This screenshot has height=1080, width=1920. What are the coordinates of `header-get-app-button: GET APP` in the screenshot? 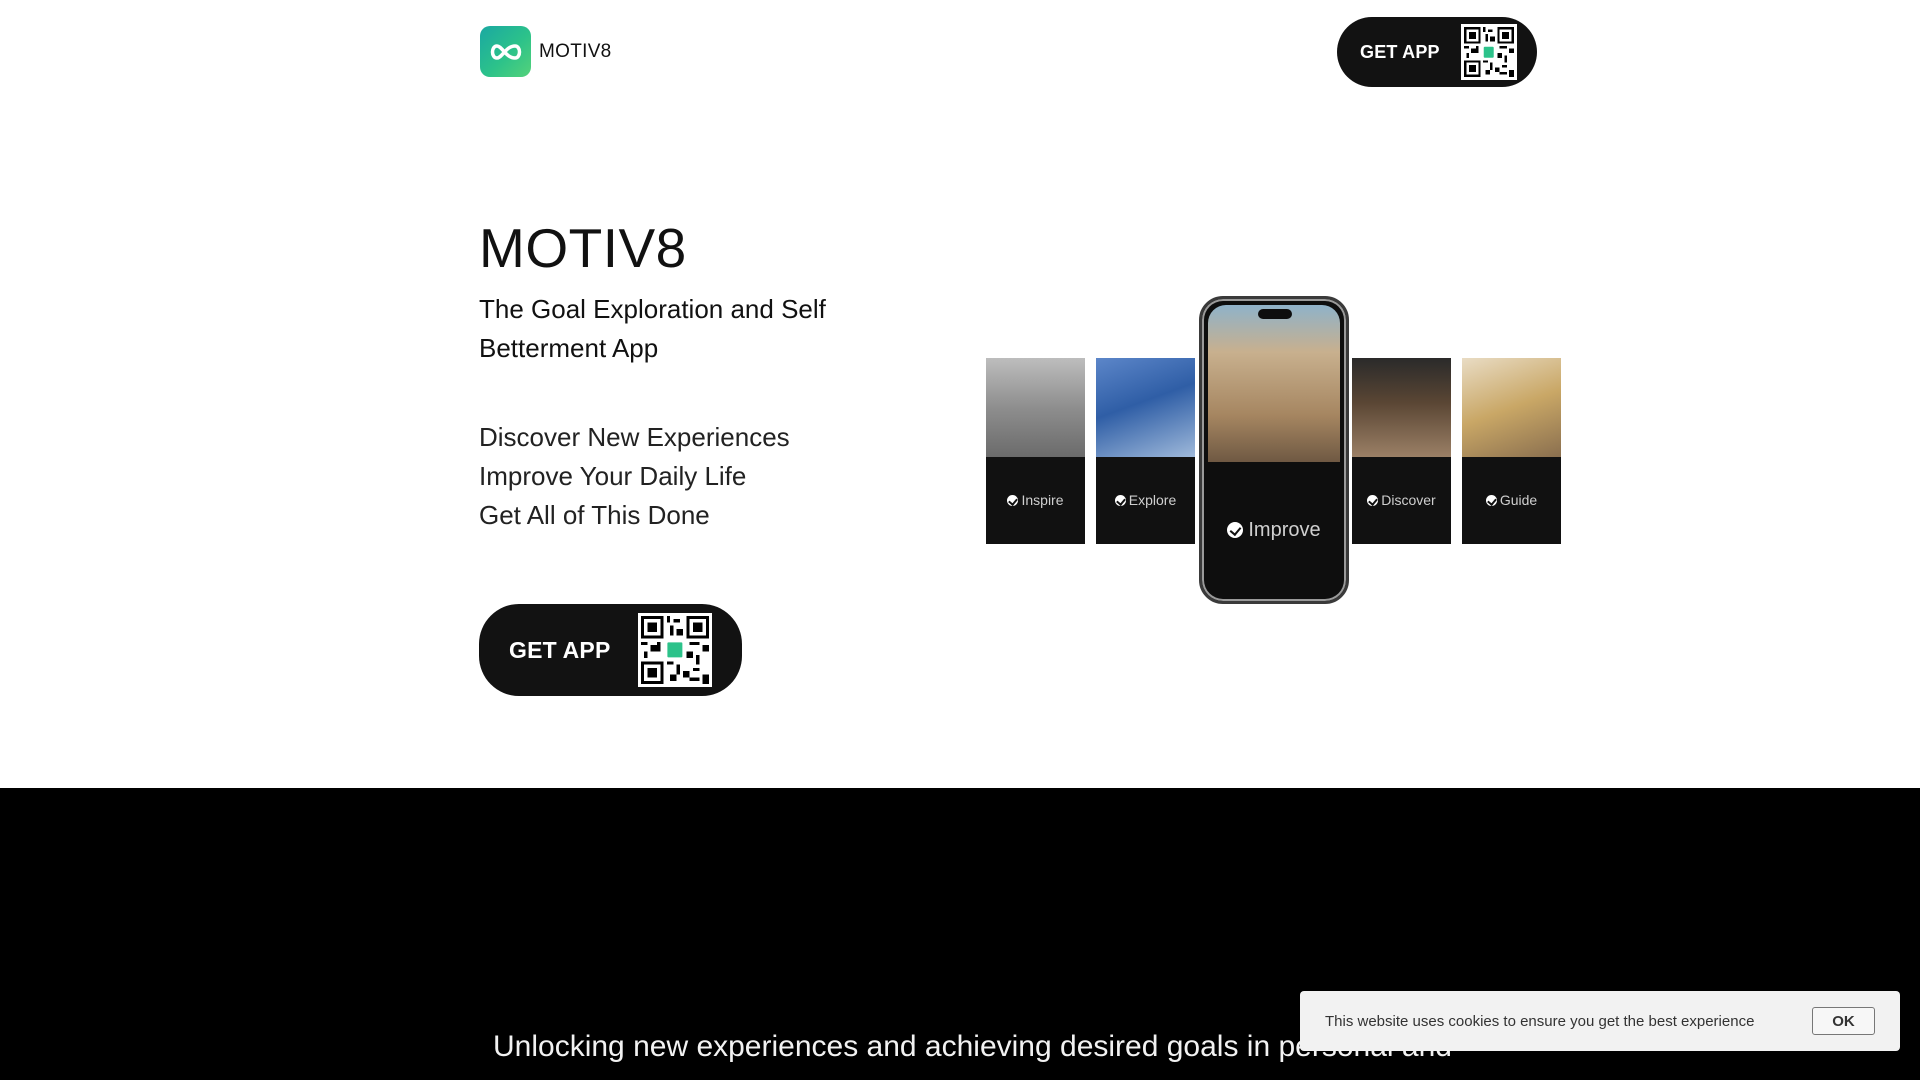 It's located at (1437, 52).